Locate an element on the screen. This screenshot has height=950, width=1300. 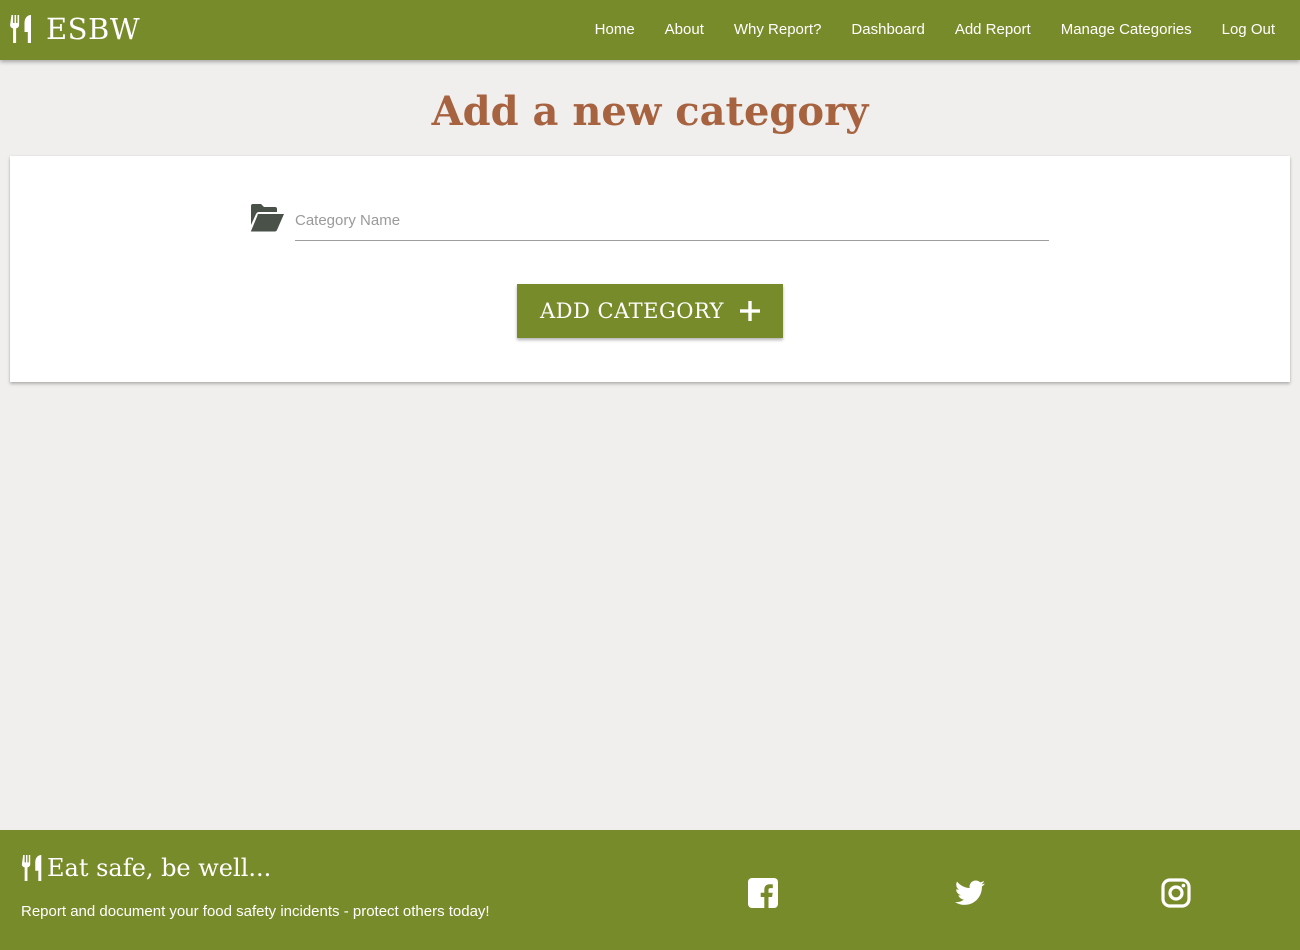
add-category-button-label: ADD CATEGORY is located at coordinates (632, 311).